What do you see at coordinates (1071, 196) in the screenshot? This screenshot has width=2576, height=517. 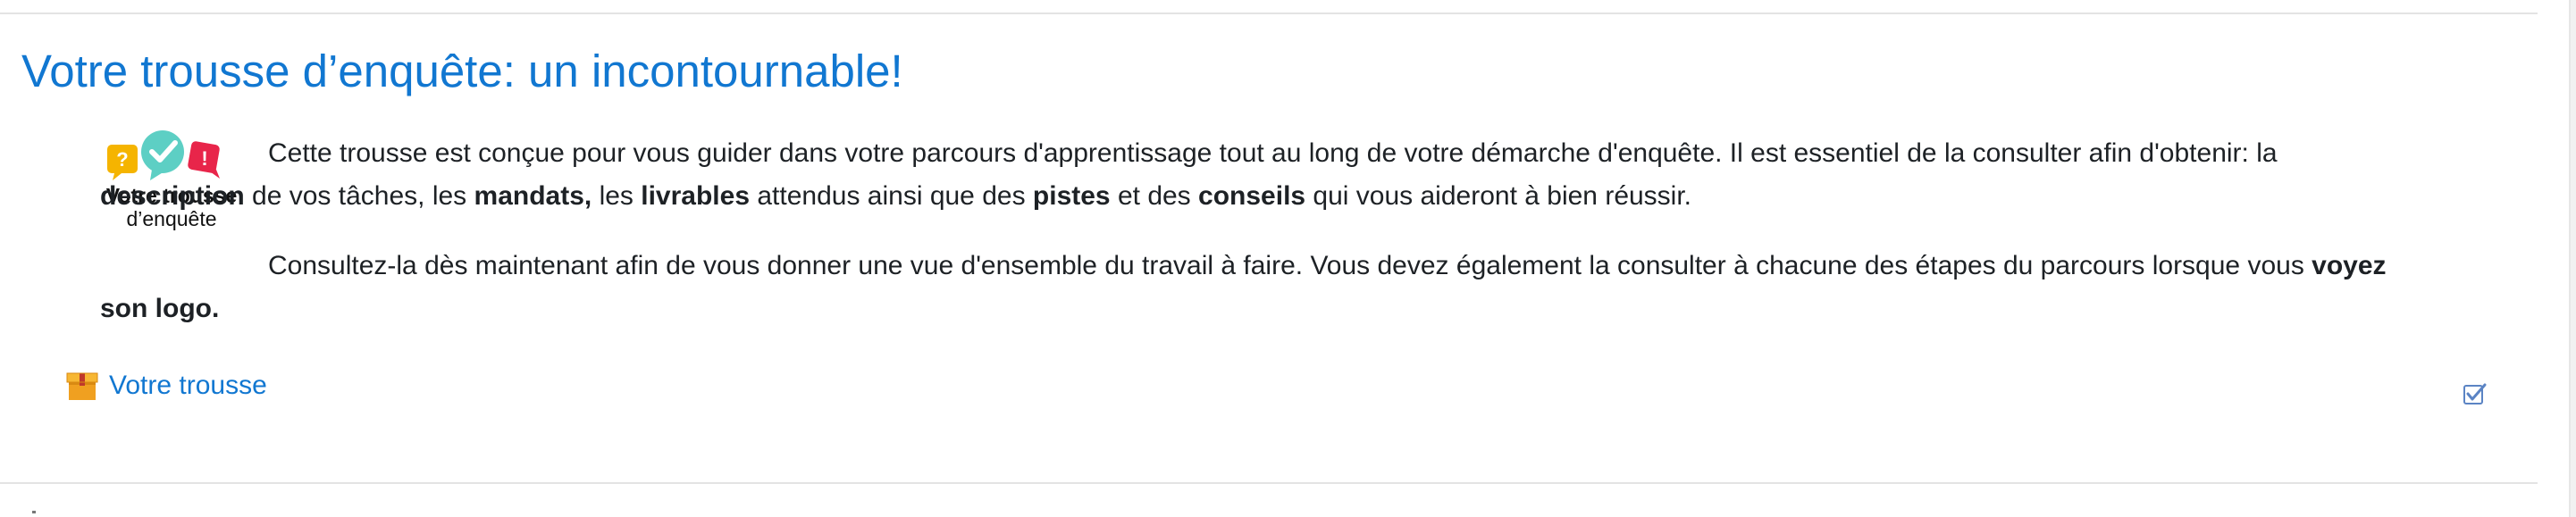 I see `description-emphasis: pistes` at bounding box center [1071, 196].